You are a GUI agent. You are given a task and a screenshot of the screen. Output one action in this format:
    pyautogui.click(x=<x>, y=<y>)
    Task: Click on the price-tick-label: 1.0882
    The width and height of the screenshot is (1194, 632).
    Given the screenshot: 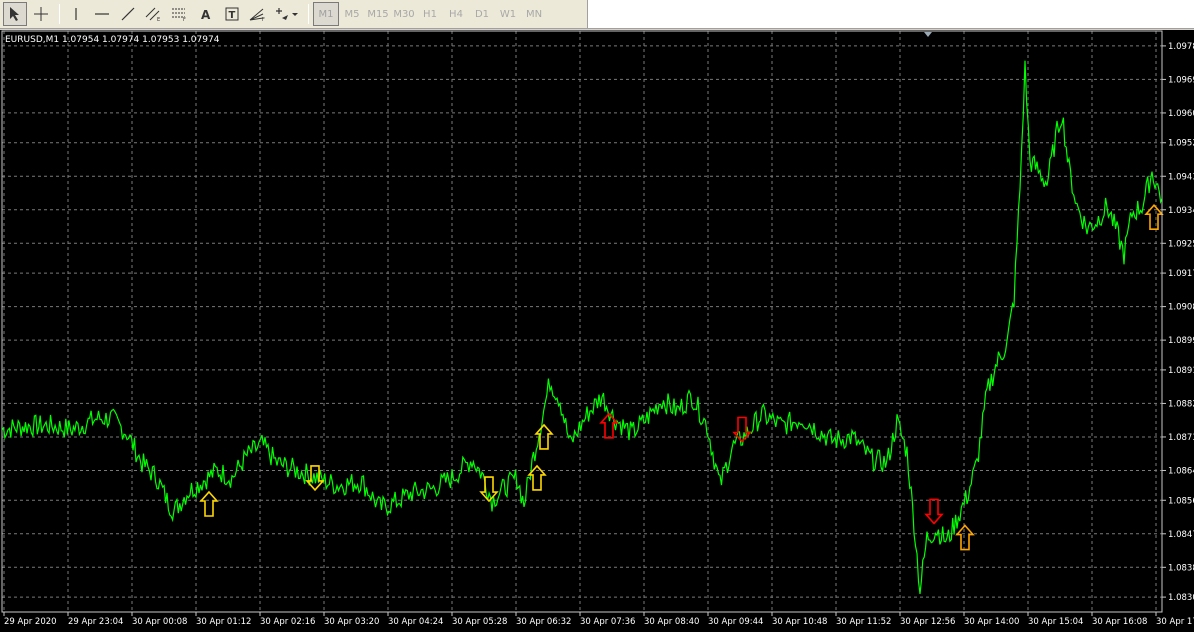 What is the action you would take?
    pyautogui.click(x=1181, y=404)
    